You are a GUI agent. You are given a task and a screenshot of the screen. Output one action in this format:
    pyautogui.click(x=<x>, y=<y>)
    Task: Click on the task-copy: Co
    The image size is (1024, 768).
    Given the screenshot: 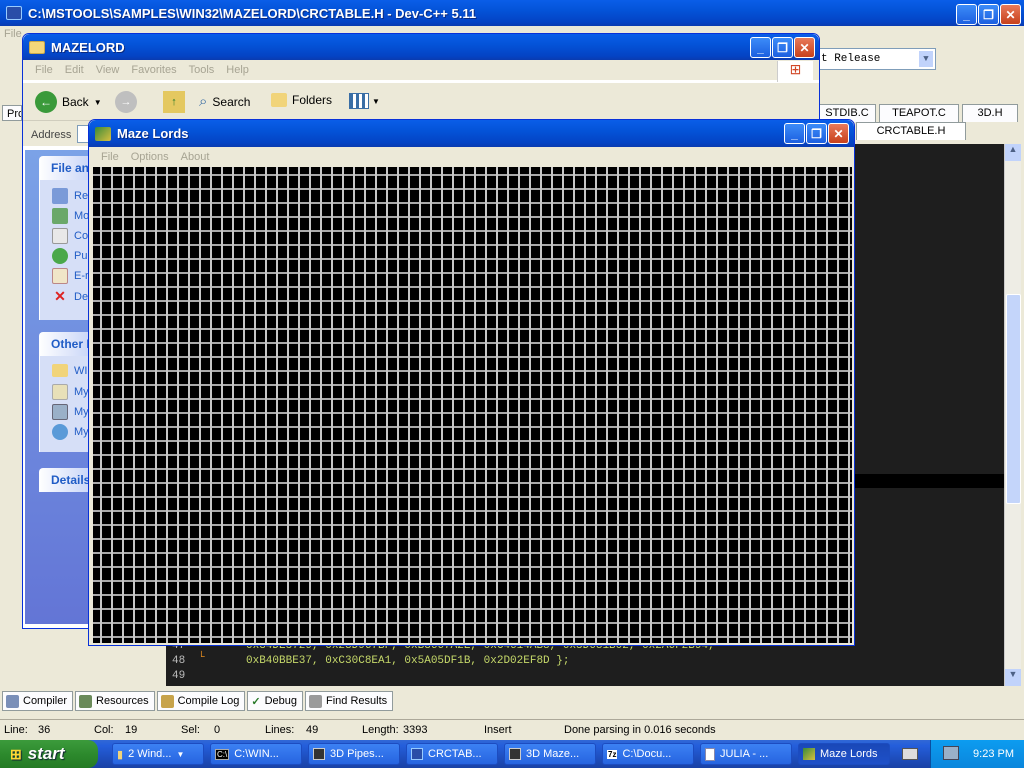 What is the action you would take?
    pyautogui.click(x=70, y=236)
    